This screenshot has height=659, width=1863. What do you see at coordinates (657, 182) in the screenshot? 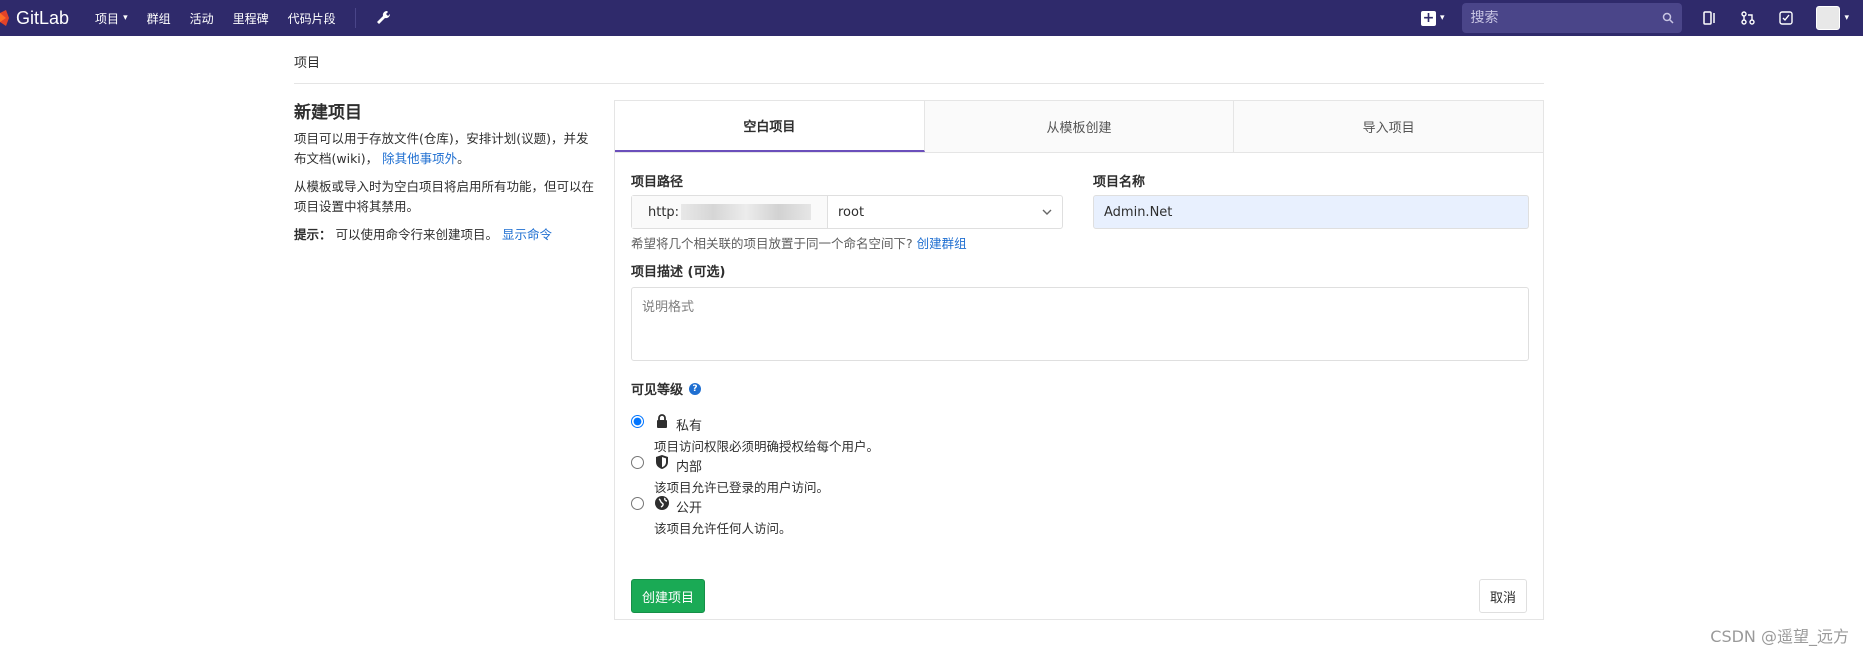
I see `path-label: 项目路径` at bounding box center [657, 182].